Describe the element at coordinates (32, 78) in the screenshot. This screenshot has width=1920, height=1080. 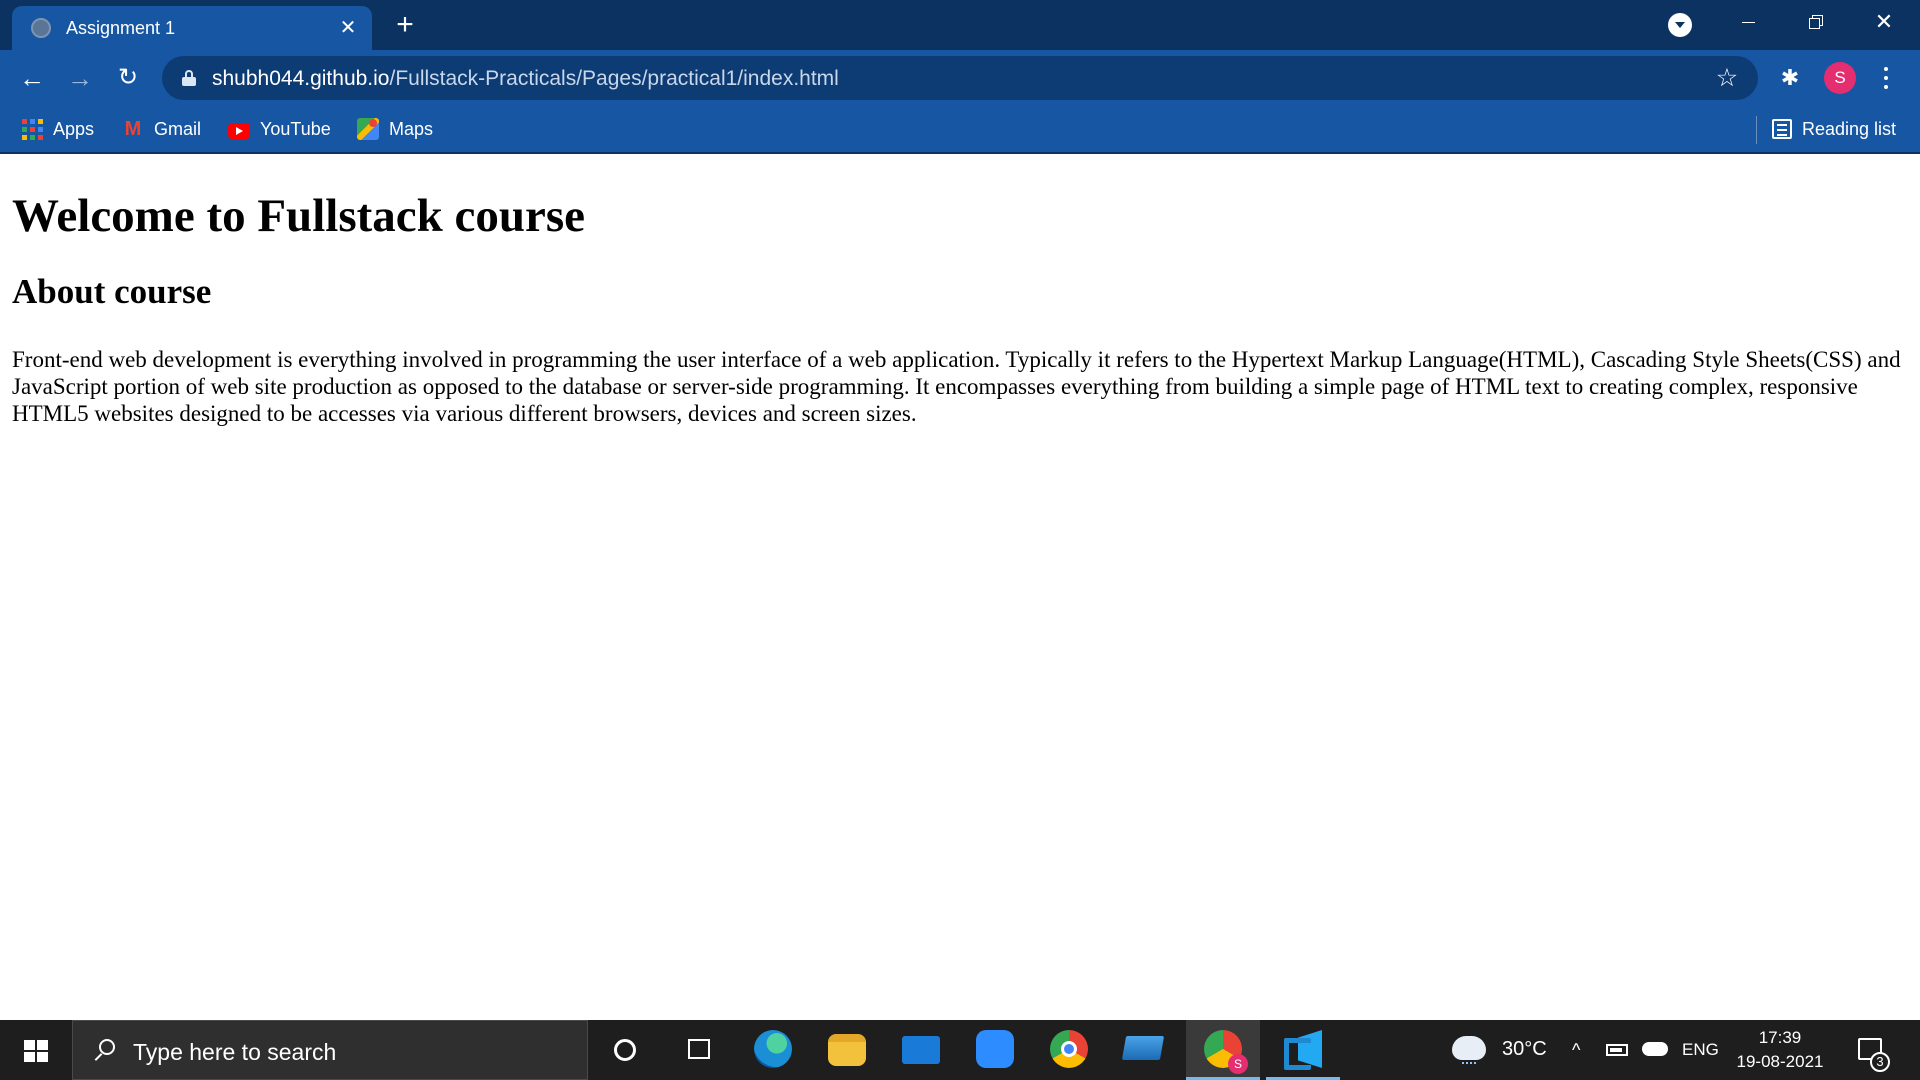
I see `back-button: ←` at that location.